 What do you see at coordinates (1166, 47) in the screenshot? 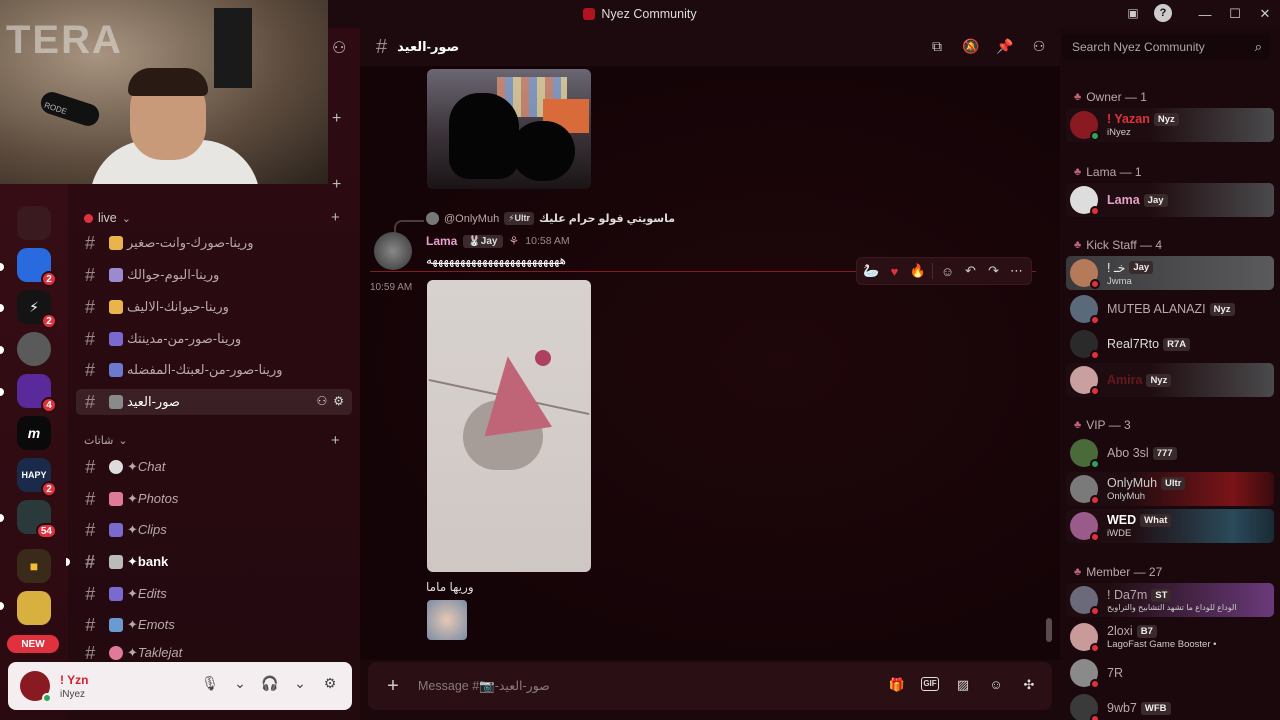
I see `search-input: Search Nyez Community ⌕` at bounding box center [1166, 47].